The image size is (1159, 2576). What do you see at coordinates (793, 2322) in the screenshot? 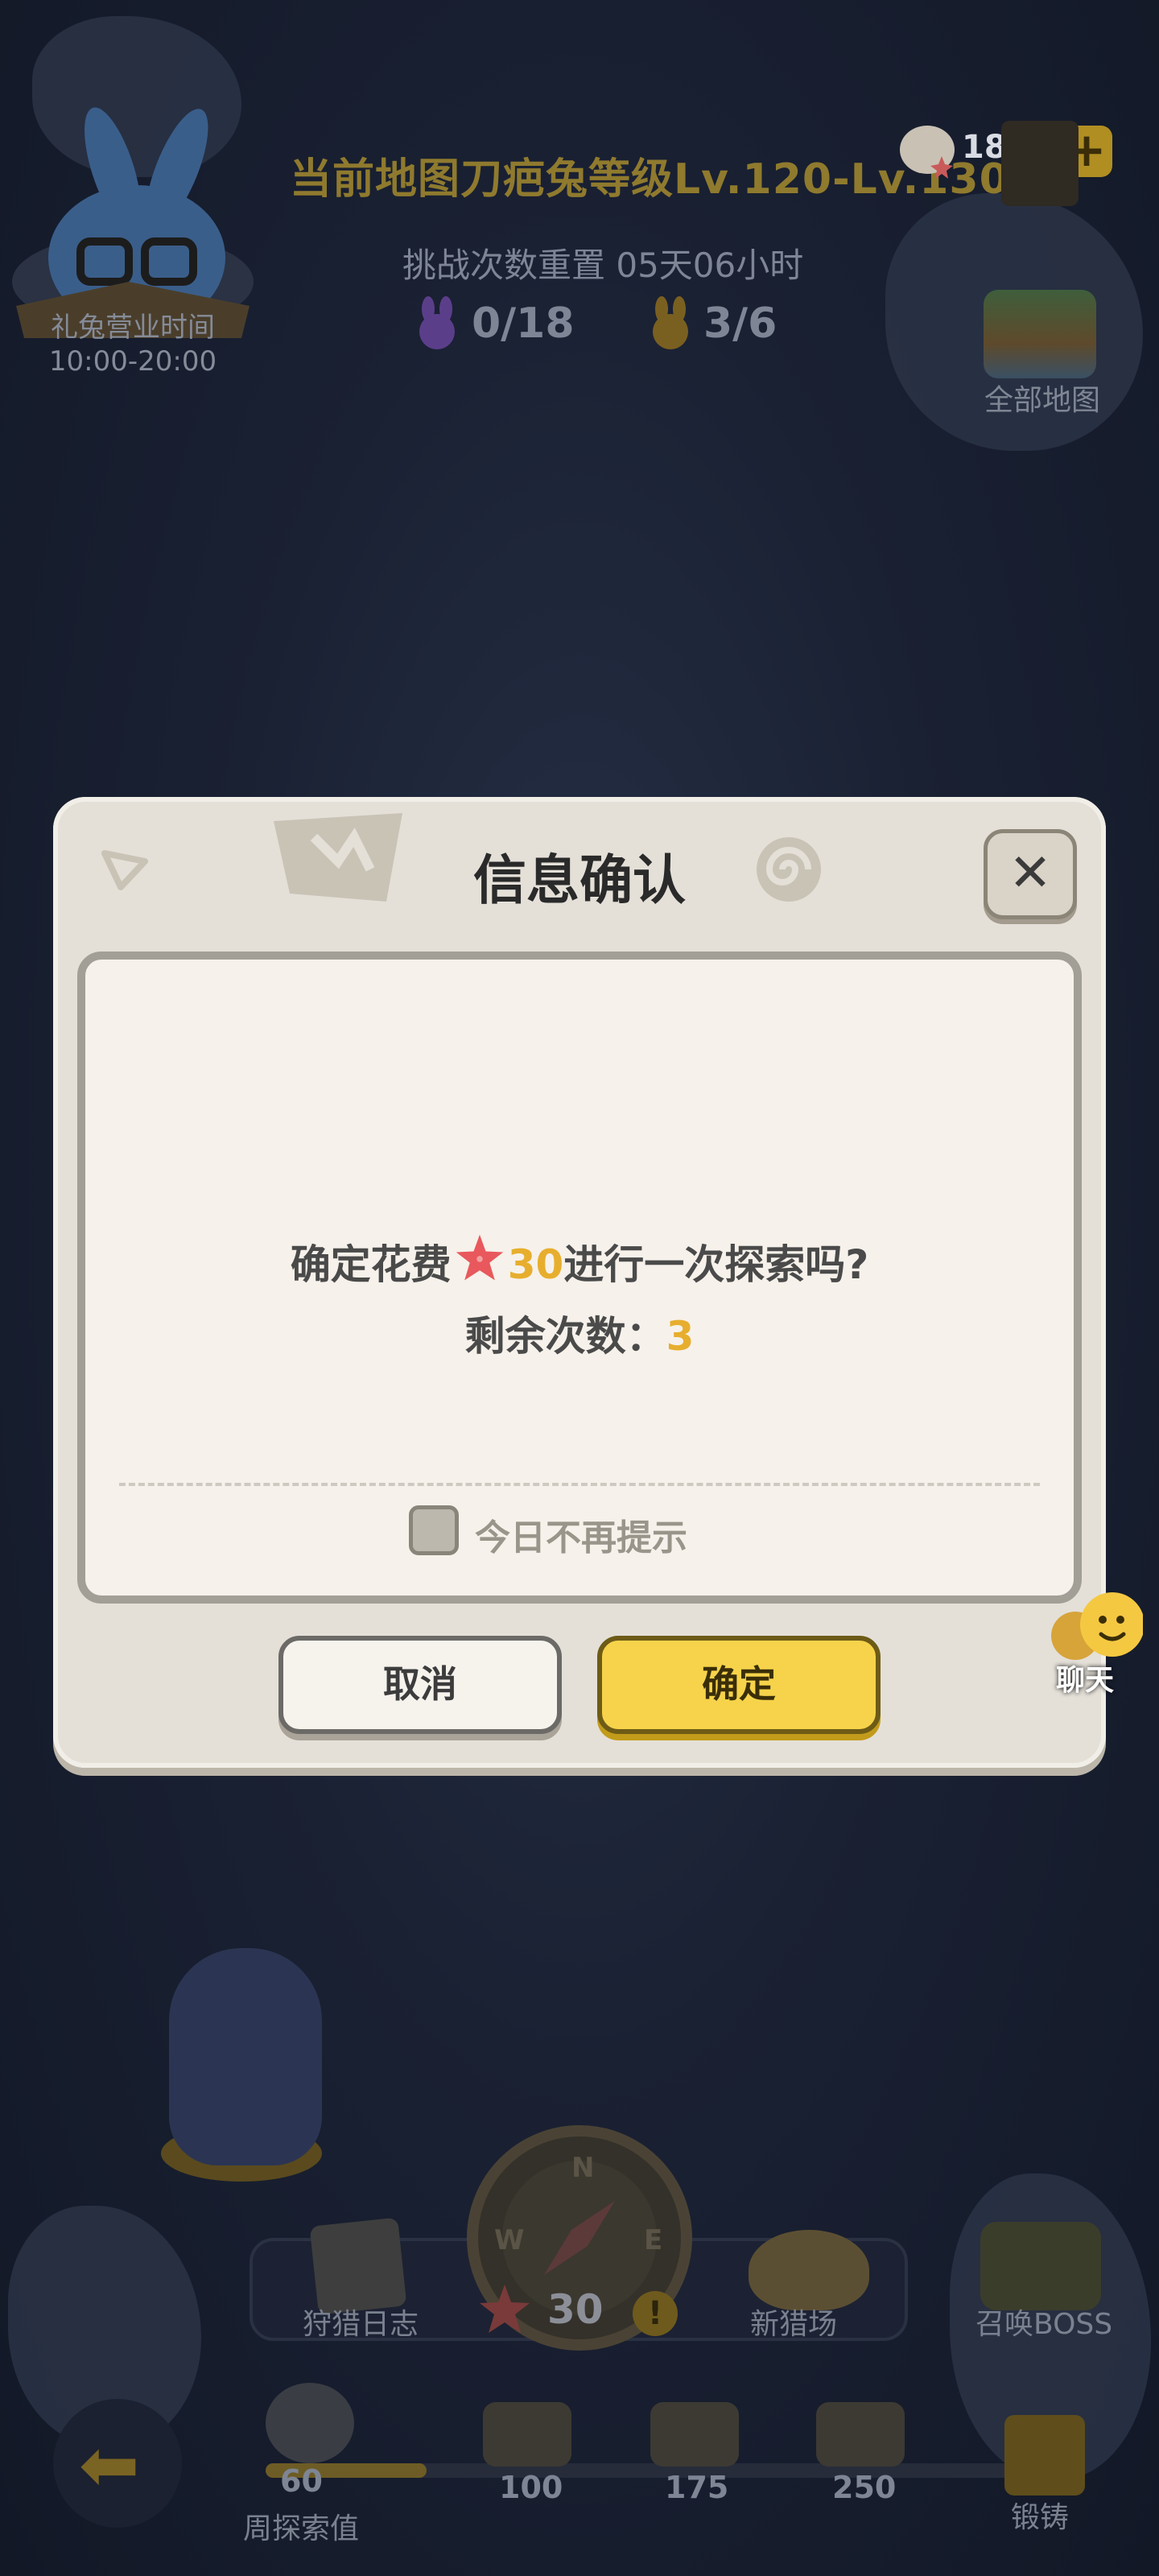
I see `new-hunting-ground-label: 新猎场` at bounding box center [793, 2322].